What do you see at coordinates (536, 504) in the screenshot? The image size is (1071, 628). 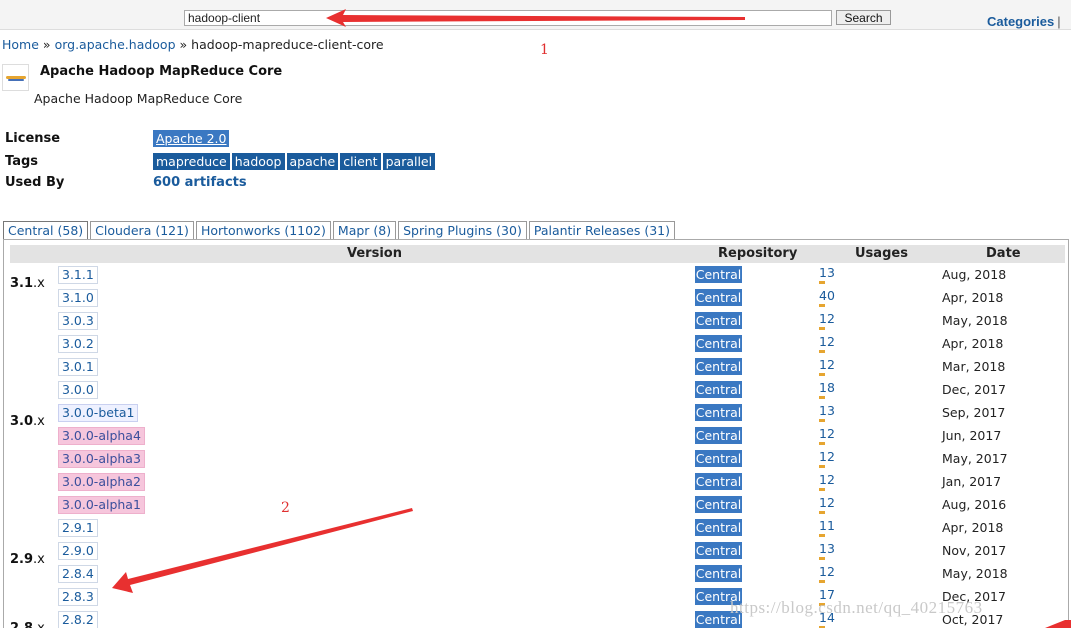 I see `table-row: 3.0.0-alpha1 Central 12 Aug, 2016` at bounding box center [536, 504].